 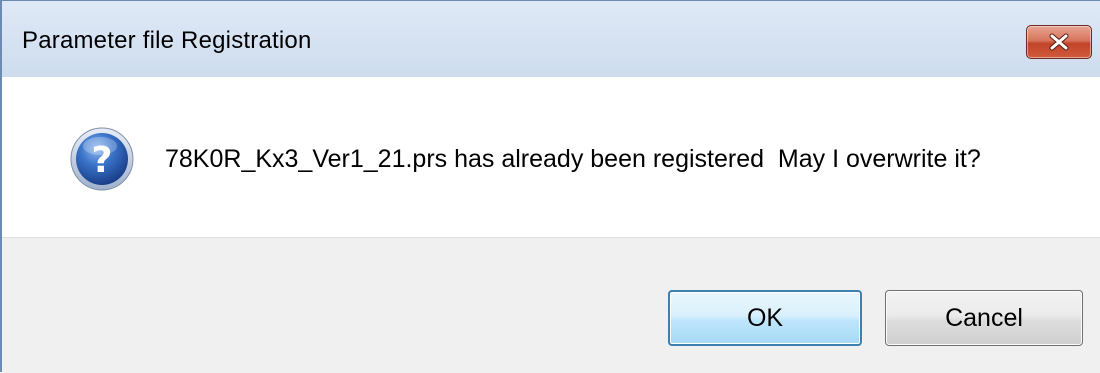 I want to click on close-icon, so click(x=1059, y=42).